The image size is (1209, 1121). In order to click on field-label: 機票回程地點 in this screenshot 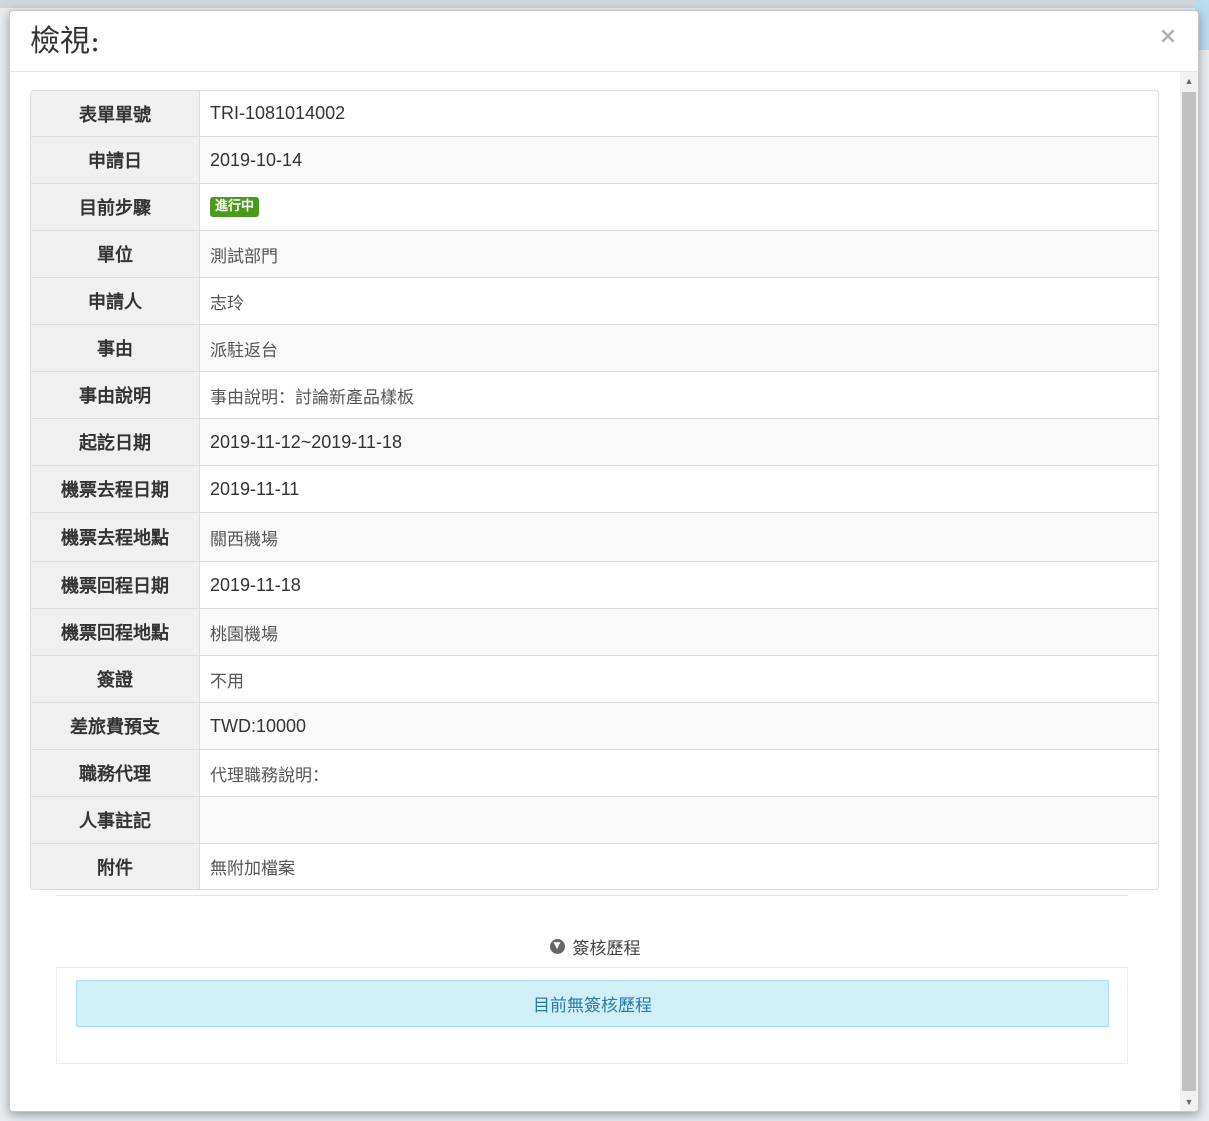, I will do `click(115, 632)`.